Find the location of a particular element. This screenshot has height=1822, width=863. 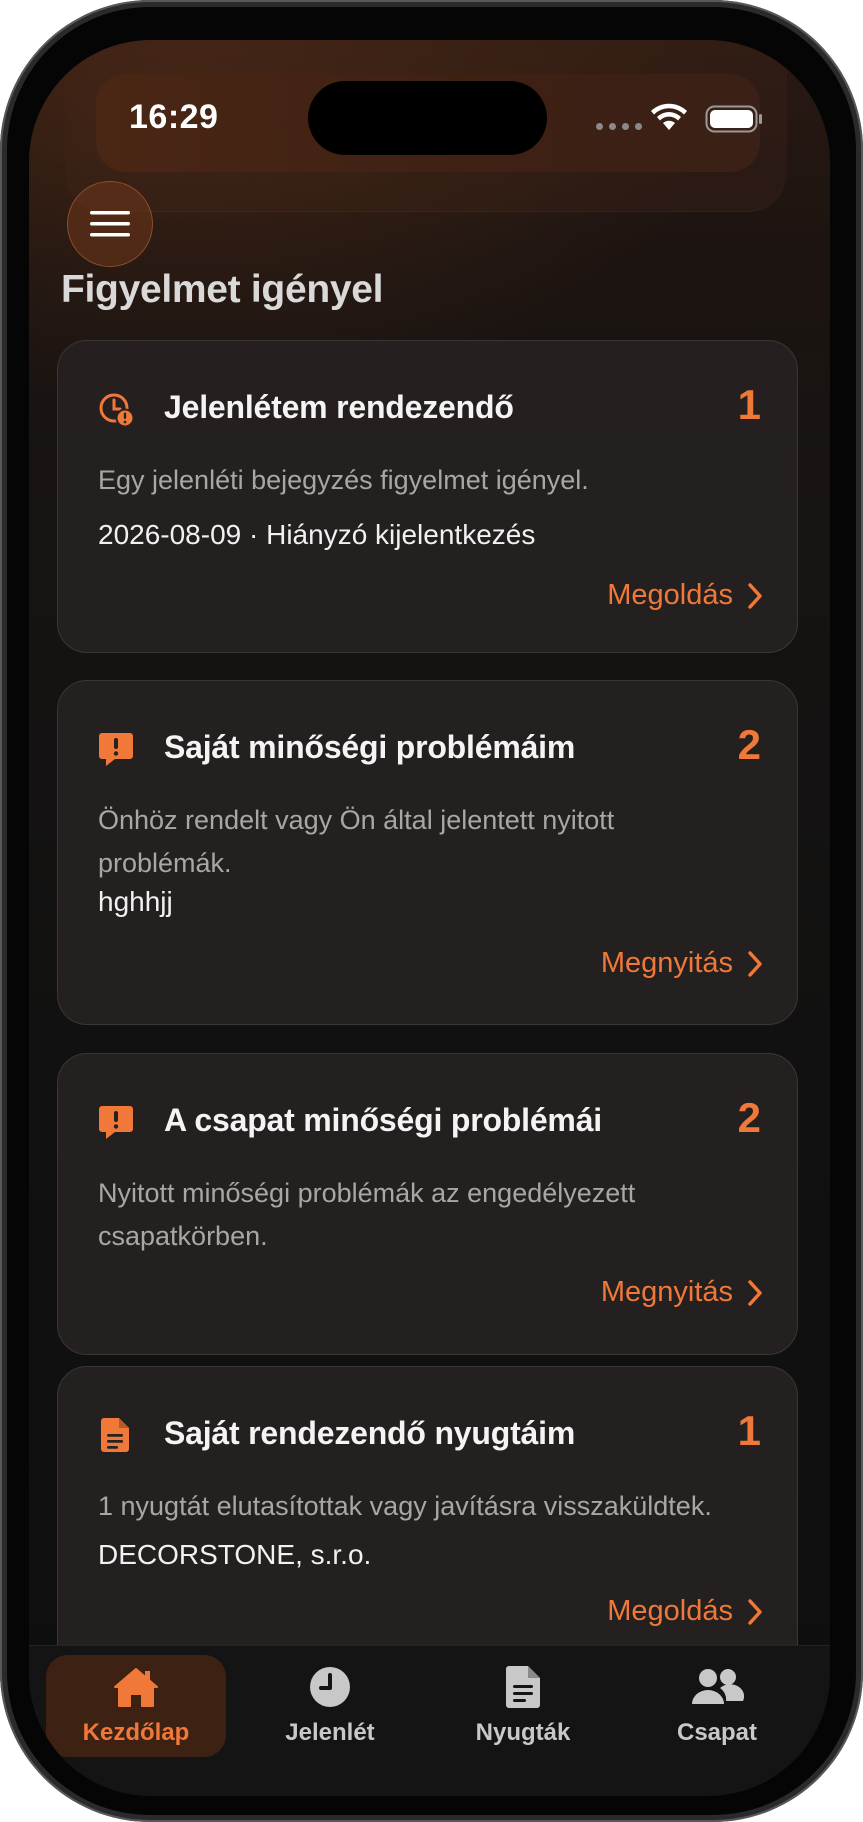

hamburger-menu-icon is located at coordinates (110, 224).